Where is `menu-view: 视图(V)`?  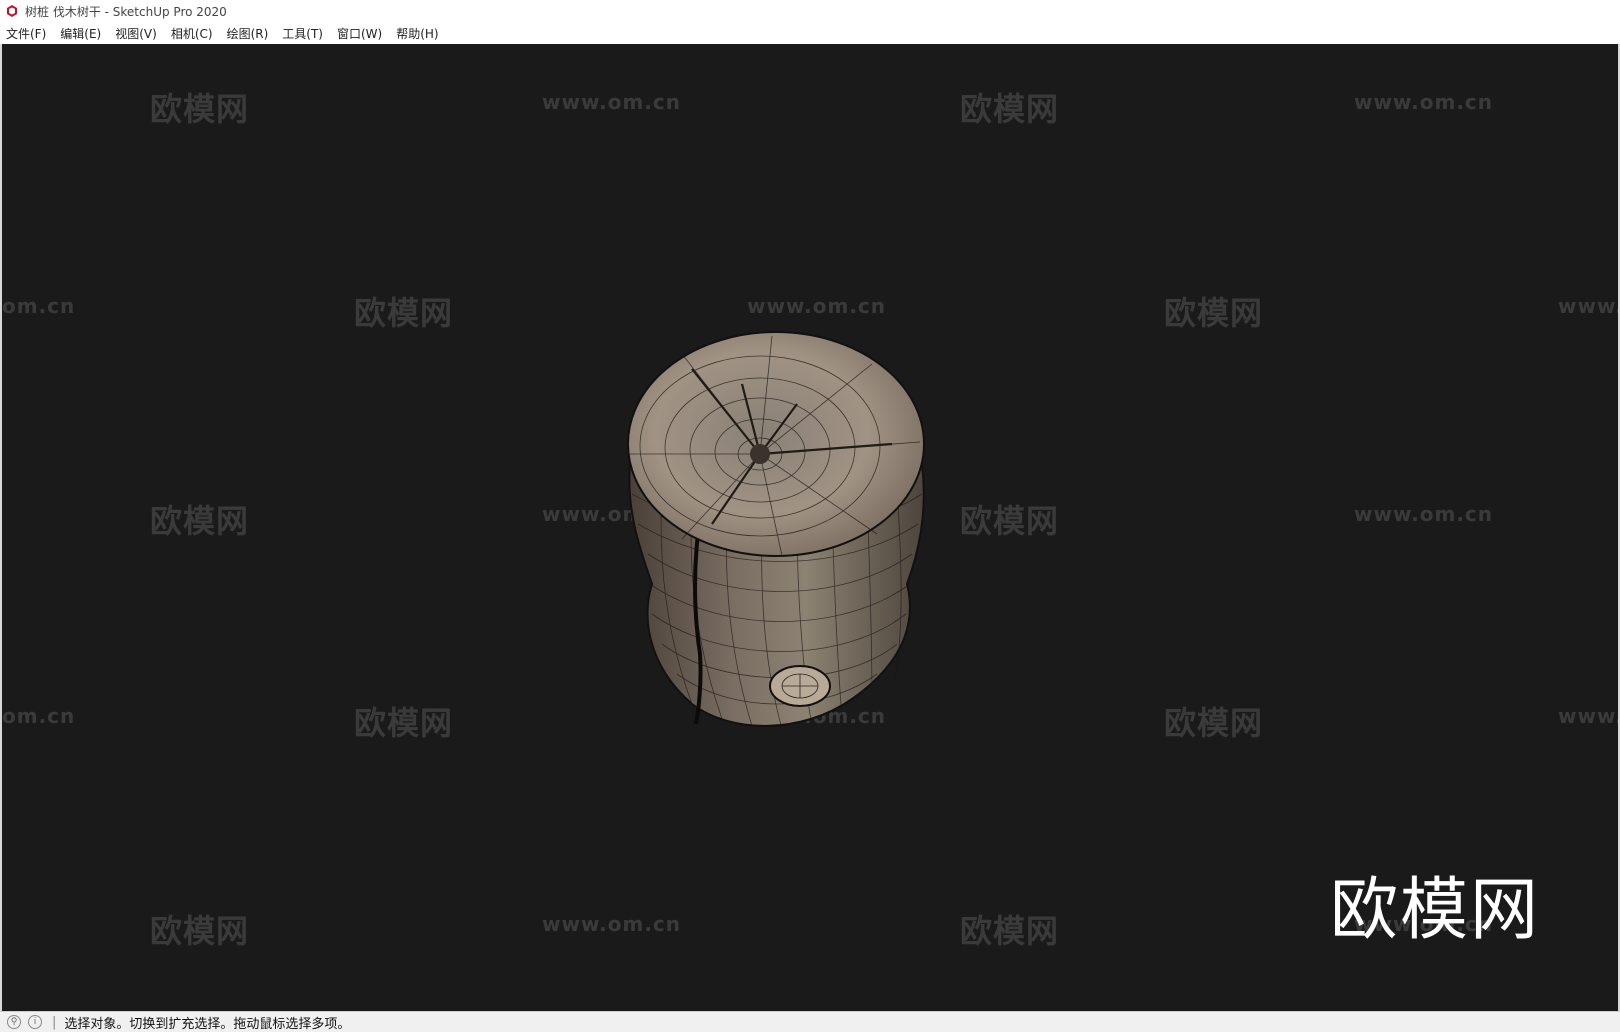 menu-view: 视图(V) is located at coordinates (136, 33).